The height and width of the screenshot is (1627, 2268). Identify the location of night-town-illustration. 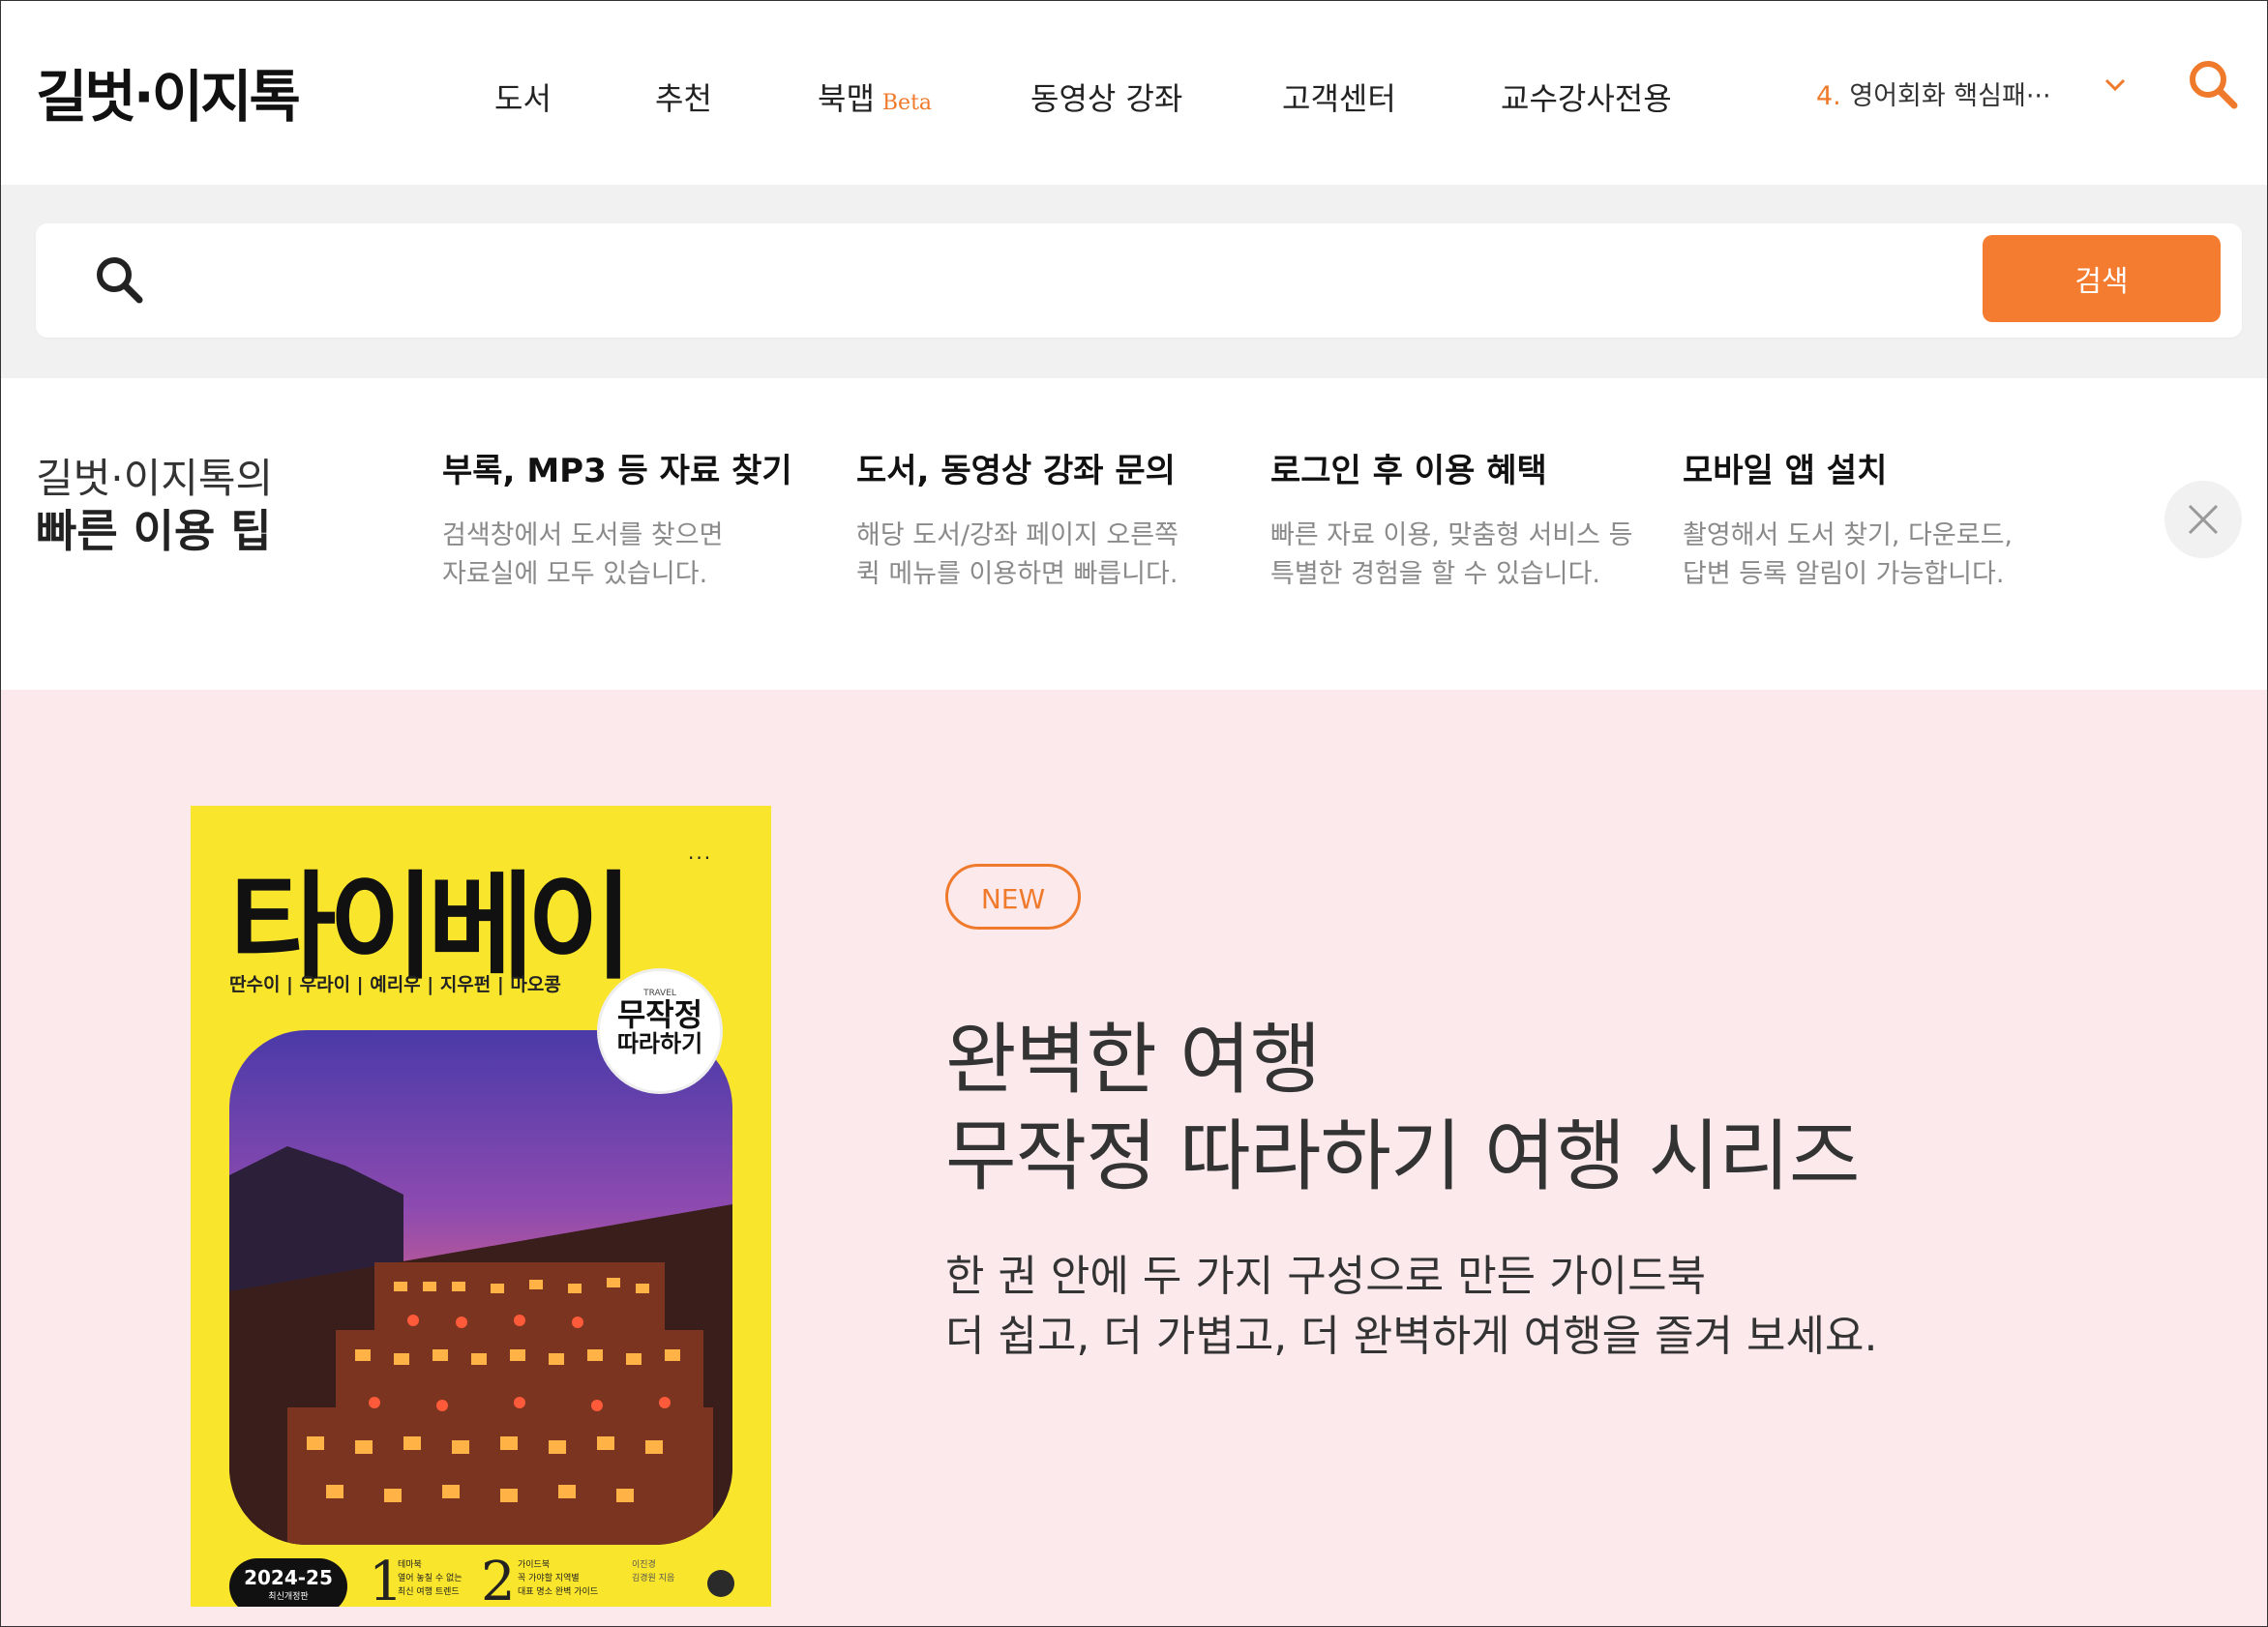
(480, 1287).